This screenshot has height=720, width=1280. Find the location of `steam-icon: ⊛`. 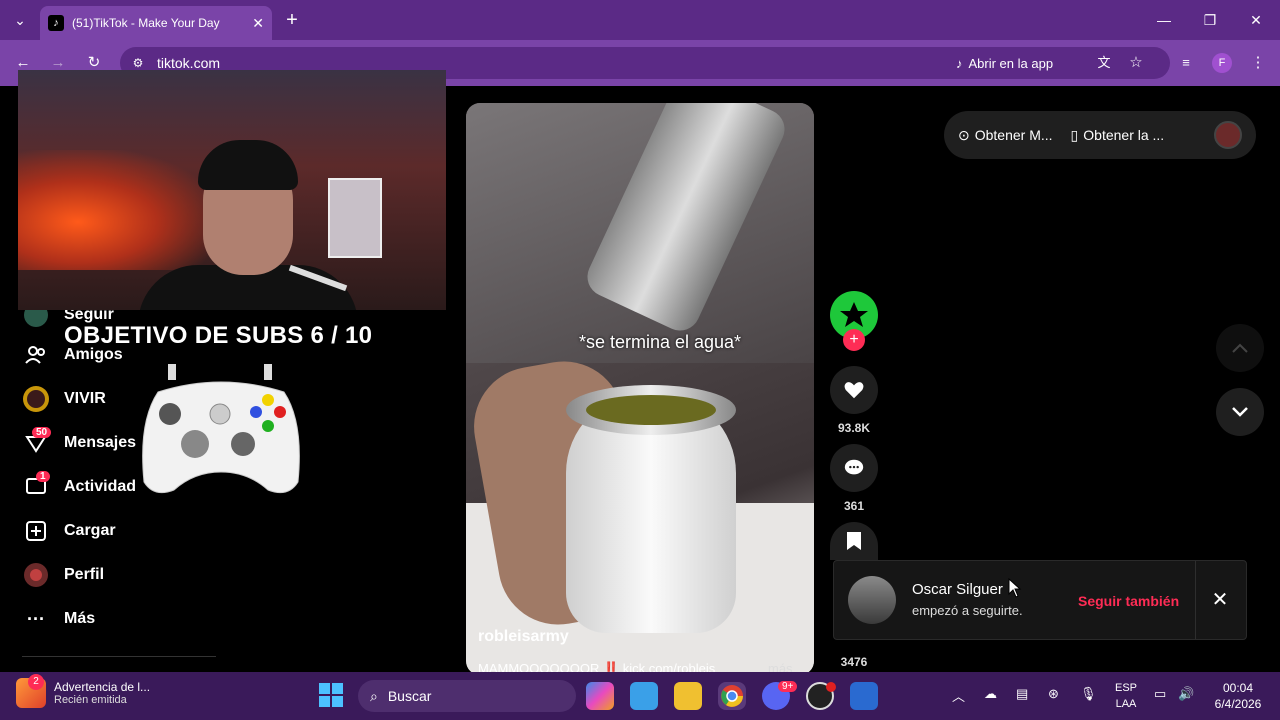

steam-icon: ⊛ is located at coordinates (1053, 694).